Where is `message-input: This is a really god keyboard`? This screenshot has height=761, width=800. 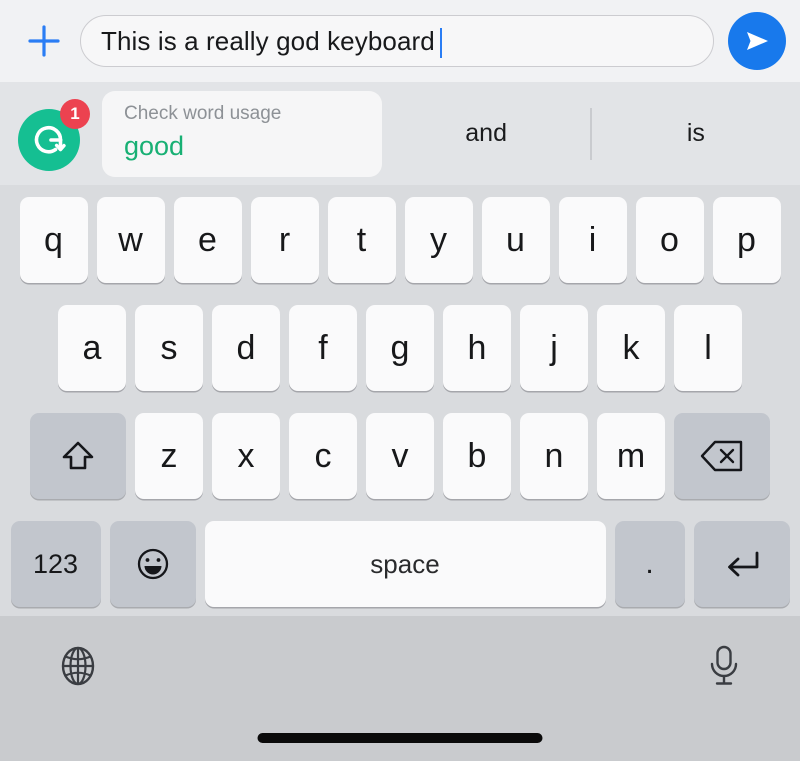 message-input: This is a really god keyboard is located at coordinates (397, 41).